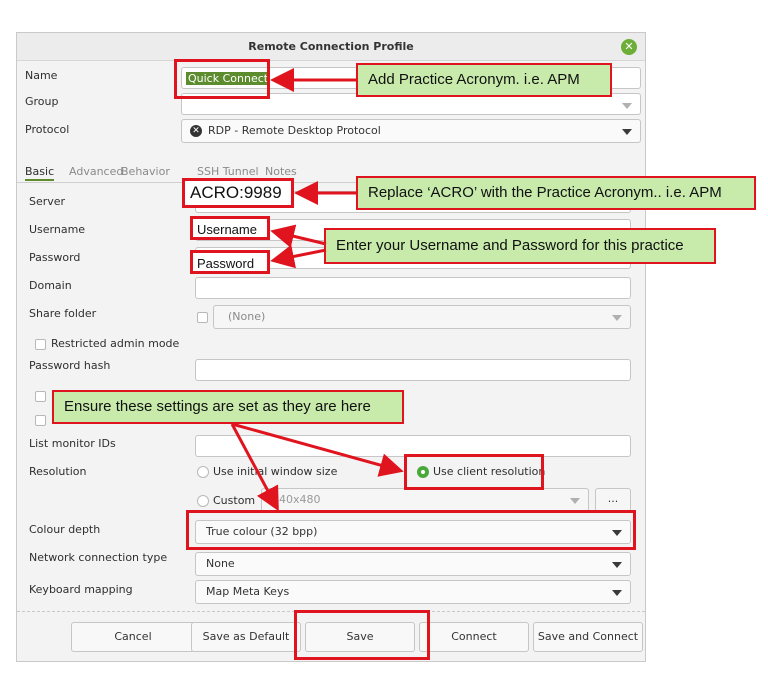 The image size is (768, 675). Describe the element at coordinates (203, 472) in the screenshot. I see `use-initial-window-size-radio` at that location.